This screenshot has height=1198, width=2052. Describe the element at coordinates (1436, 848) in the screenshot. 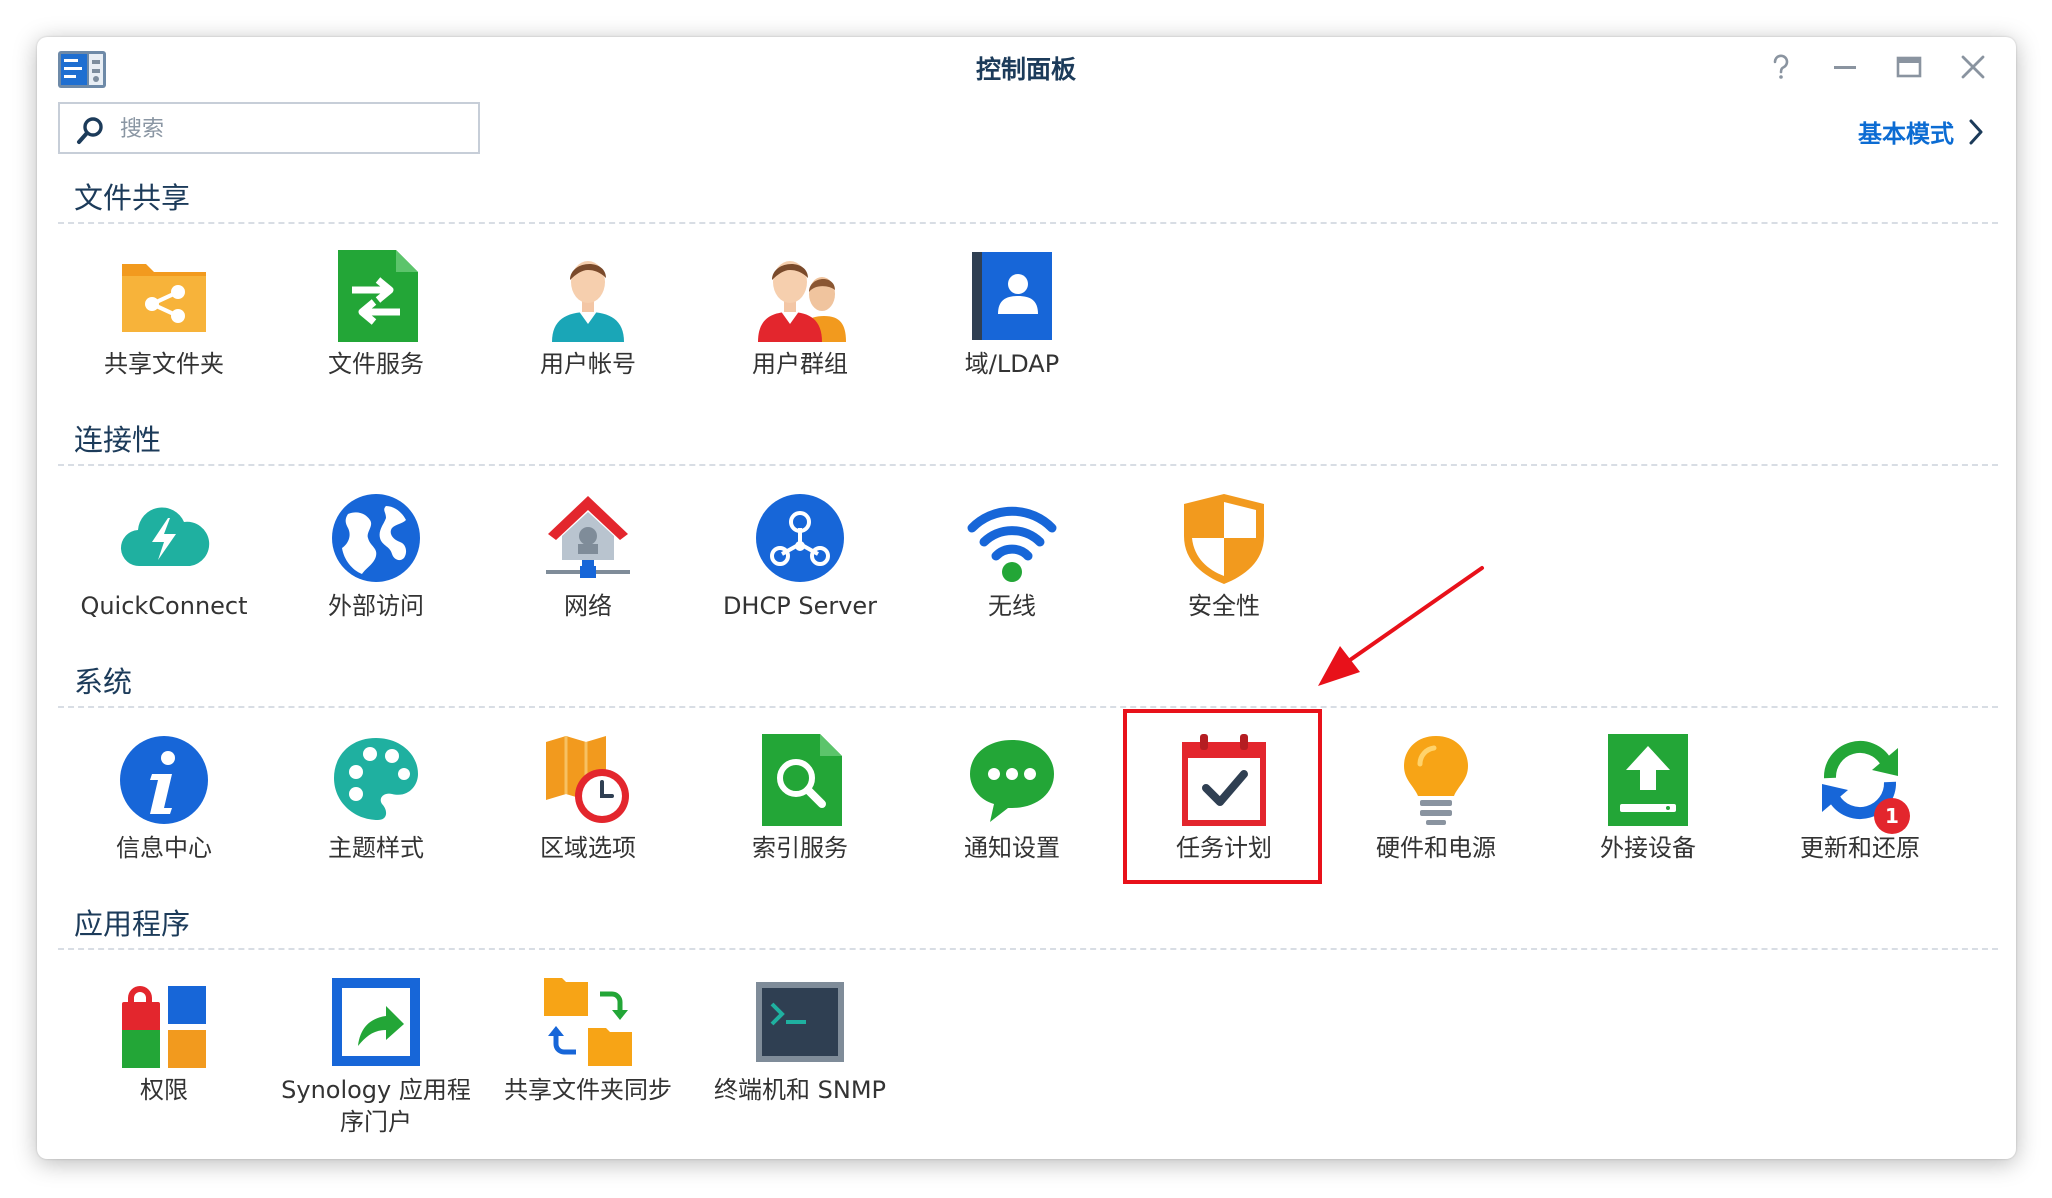

I see `tile-label: 硬件和电源` at that location.